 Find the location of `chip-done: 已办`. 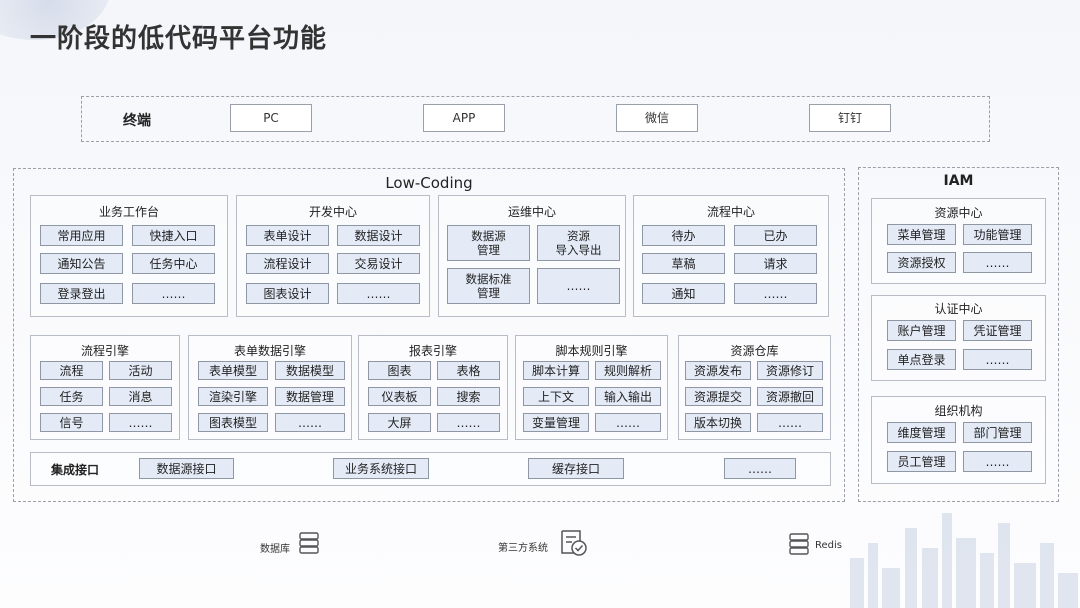

chip-done: 已办 is located at coordinates (775, 235).